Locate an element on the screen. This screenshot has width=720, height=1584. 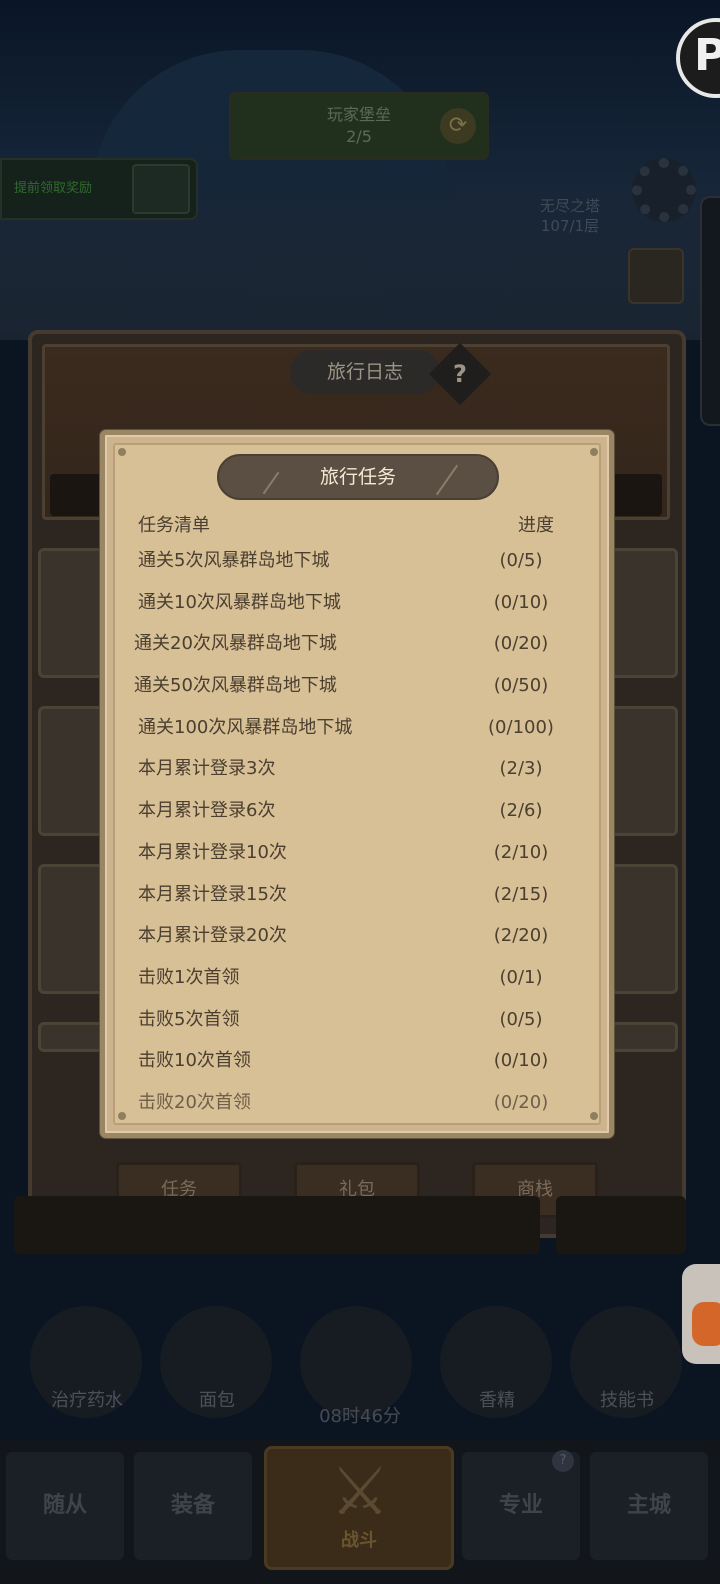
endless-tower-floor: 107/1层 is located at coordinates (570, 226).